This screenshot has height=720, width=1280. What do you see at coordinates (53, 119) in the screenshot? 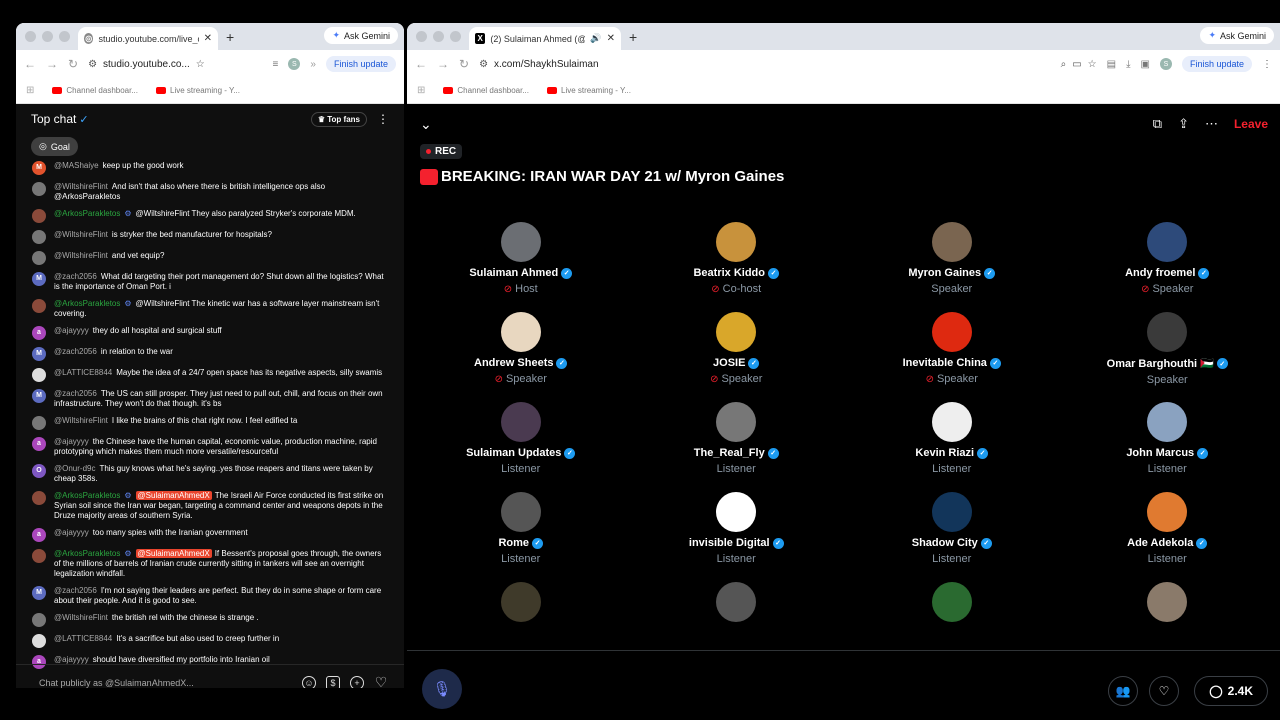
I see `chat-mode-title: Top chat` at bounding box center [53, 119].